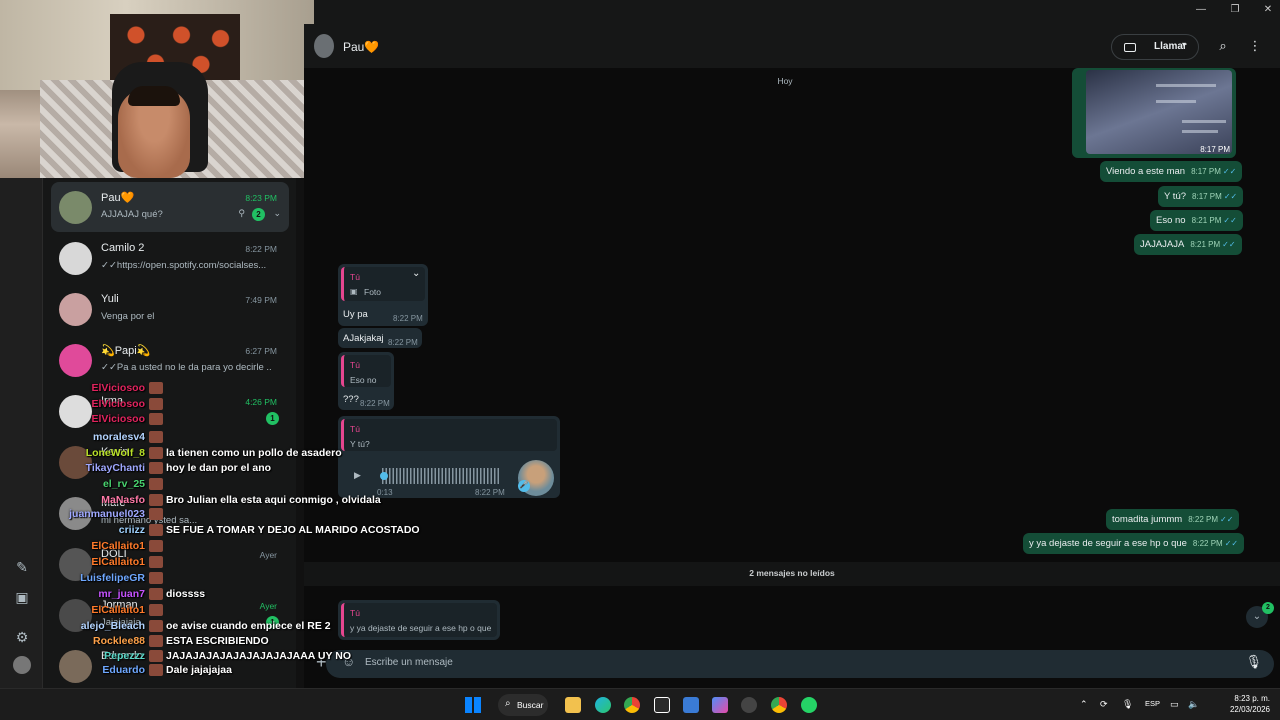 The width and height of the screenshot is (1280, 720). I want to click on stream-chat-line: moralesv4, so click(105, 437).